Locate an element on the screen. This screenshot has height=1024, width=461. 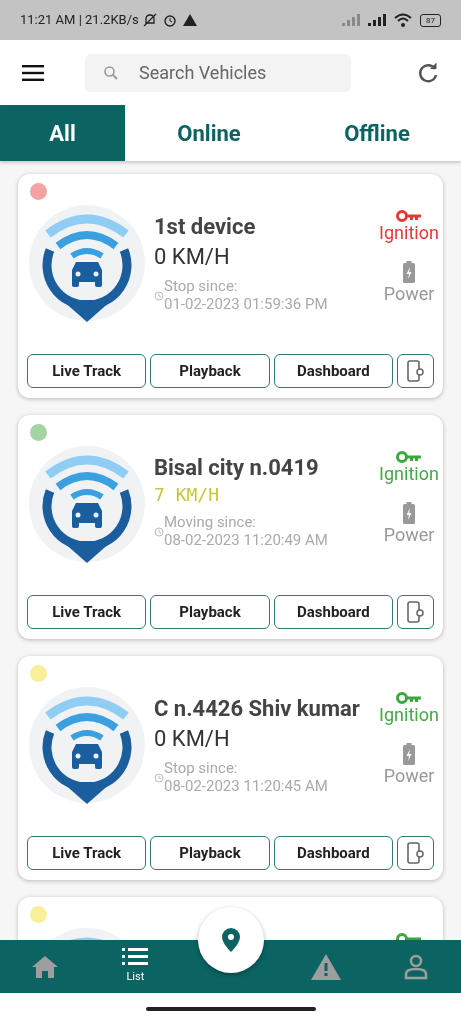
vehicle-name: C n.4426 Shiv kumar is located at coordinates (257, 709).